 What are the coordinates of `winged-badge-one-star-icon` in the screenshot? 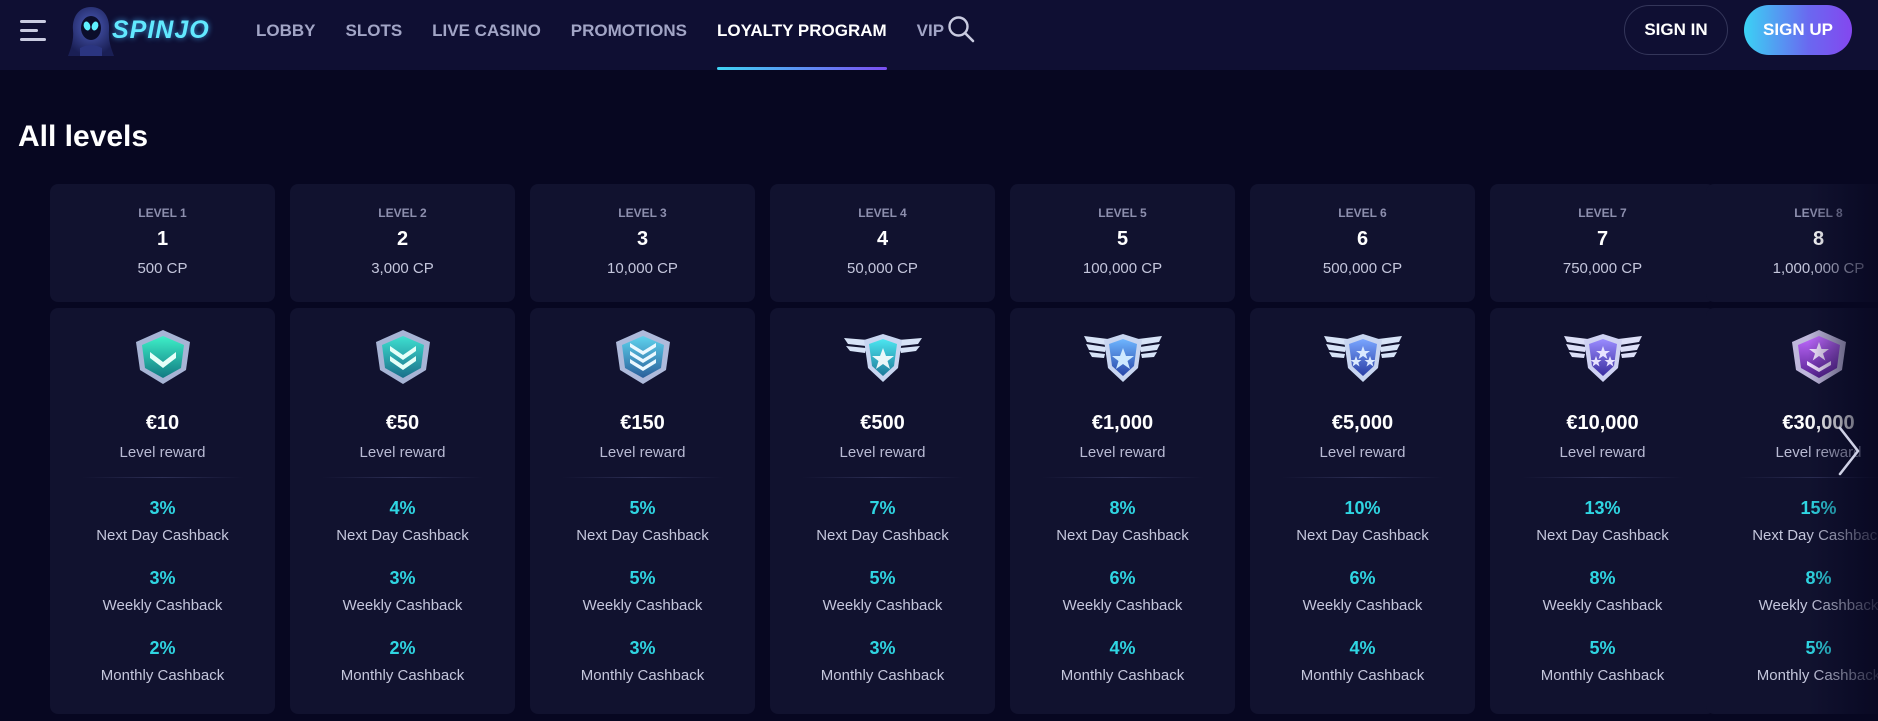 It's located at (883, 358).